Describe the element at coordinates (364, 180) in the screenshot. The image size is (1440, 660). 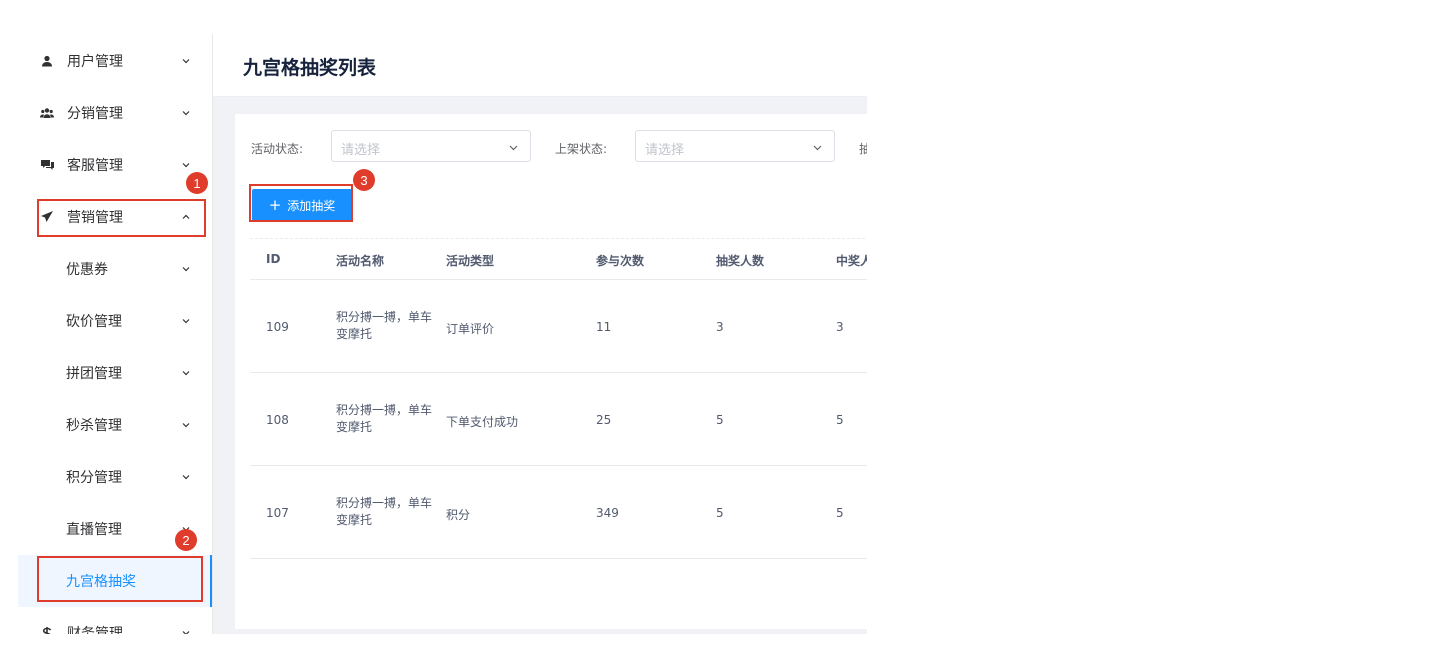
I see `step-badge-3: 3` at that location.